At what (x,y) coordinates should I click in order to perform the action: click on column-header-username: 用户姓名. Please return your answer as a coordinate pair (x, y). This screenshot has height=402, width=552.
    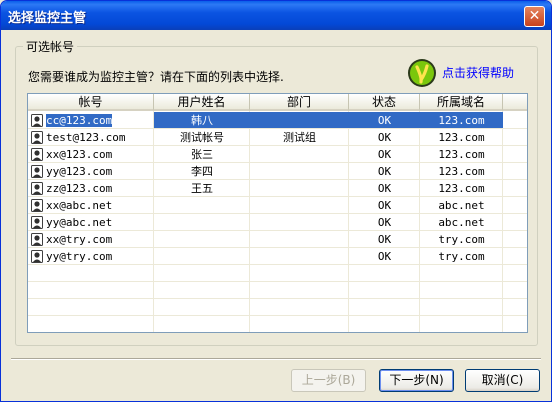
    Looking at the image, I should click on (202, 102).